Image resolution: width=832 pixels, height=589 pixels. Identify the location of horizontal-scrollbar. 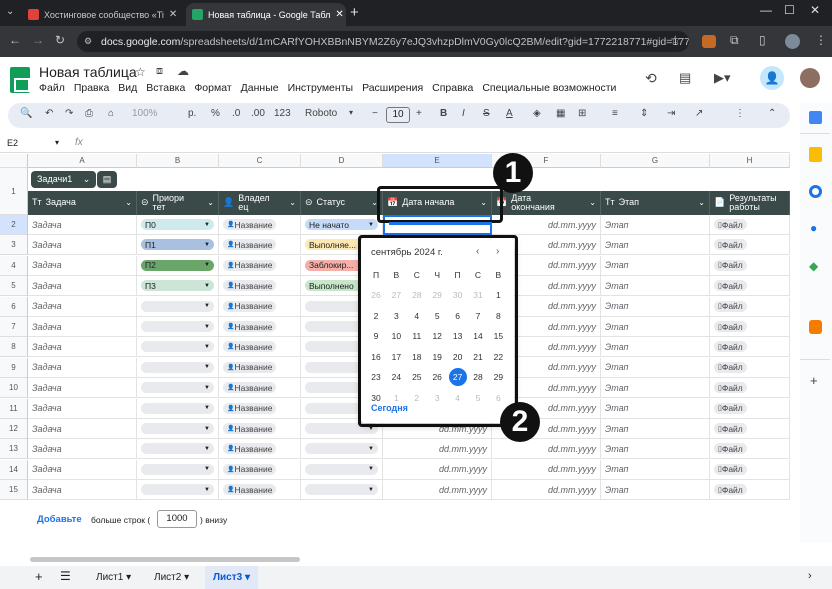
(165, 559).